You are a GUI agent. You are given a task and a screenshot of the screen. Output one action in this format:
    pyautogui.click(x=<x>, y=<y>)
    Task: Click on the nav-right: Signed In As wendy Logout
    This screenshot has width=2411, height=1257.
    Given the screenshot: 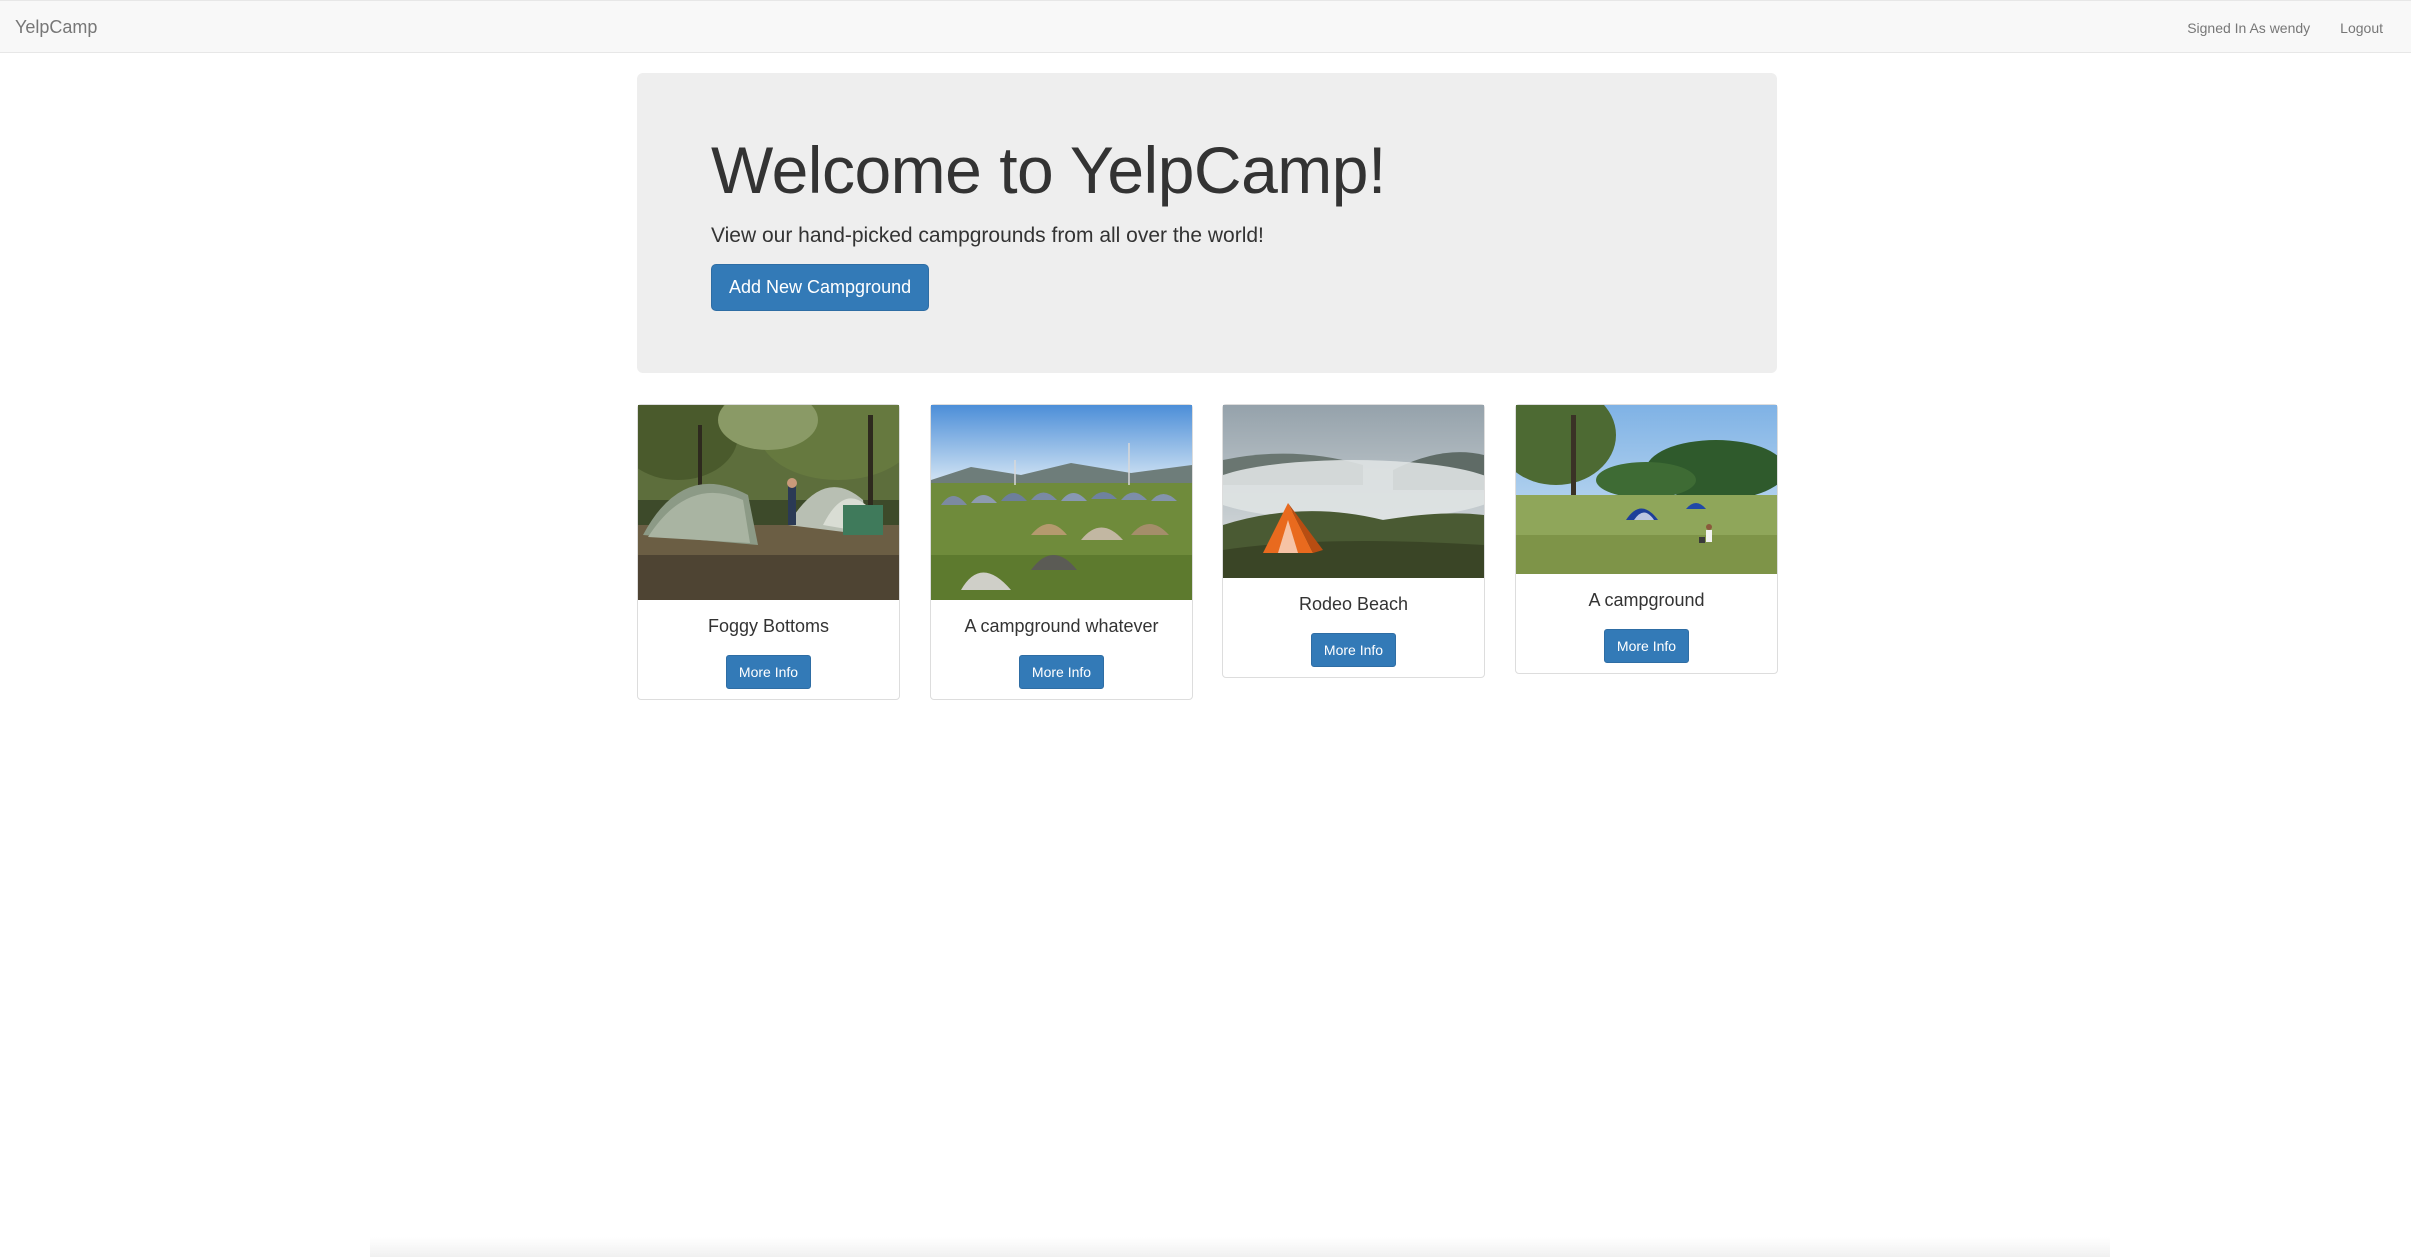 What is the action you would take?
    pyautogui.click(x=2285, y=28)
    